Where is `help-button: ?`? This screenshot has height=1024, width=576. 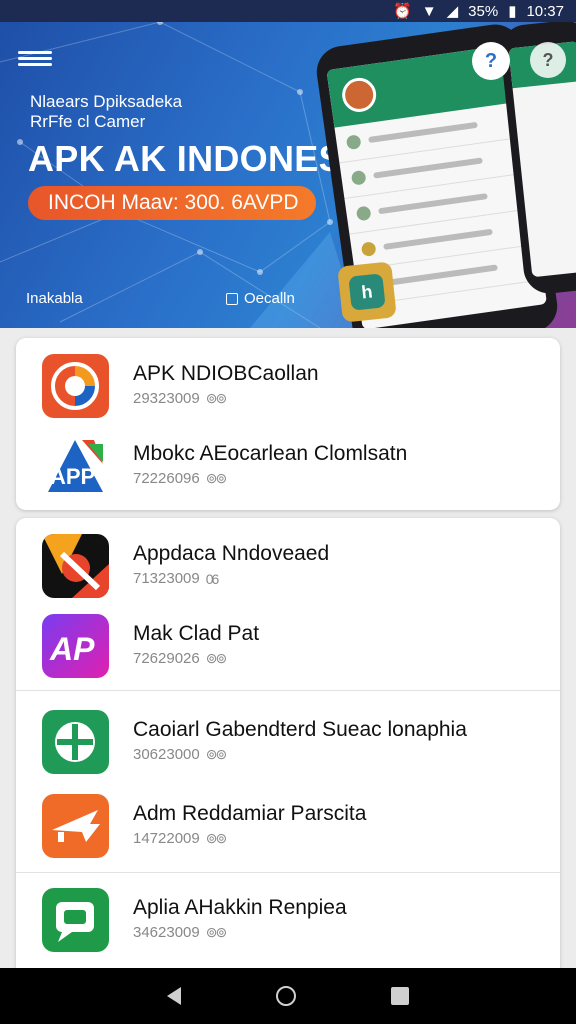
help-button: ? is located at coordinates (491, 61).